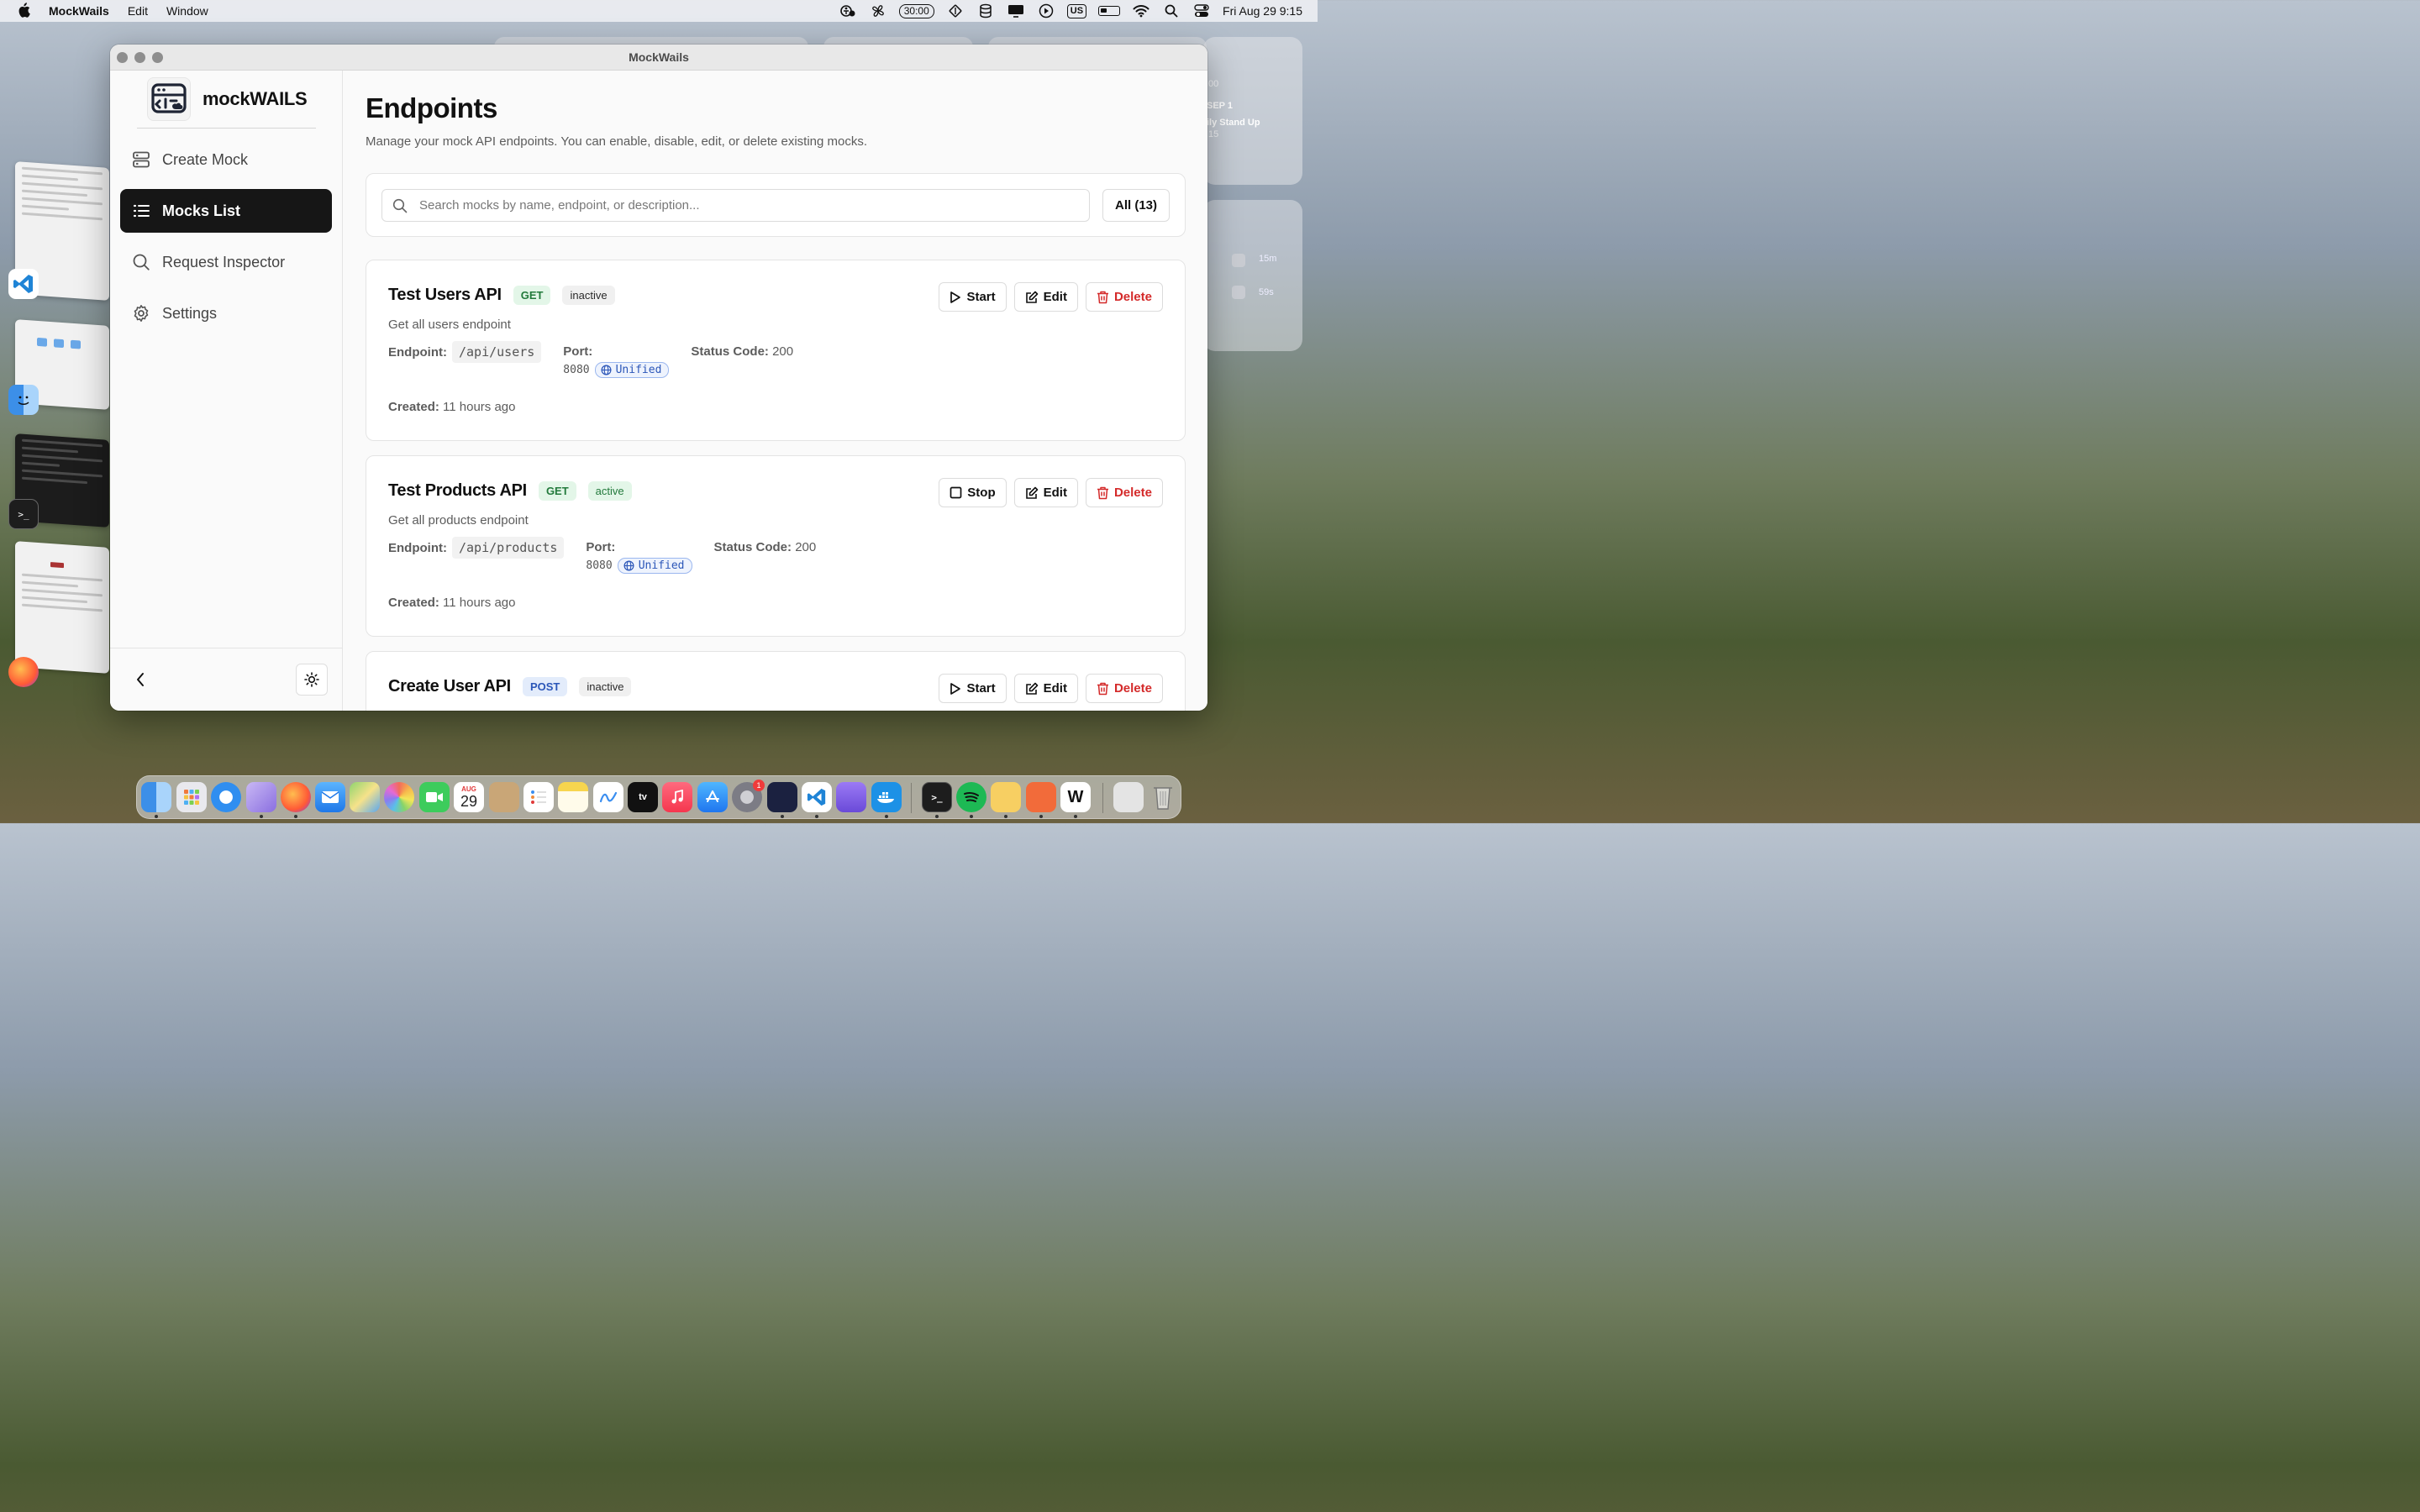 The height and width of the screenshot is (1512, 2420). Describe the element at coordinates (916, 10) in the screenshot. I see `timer-display: 30:00` at that location.